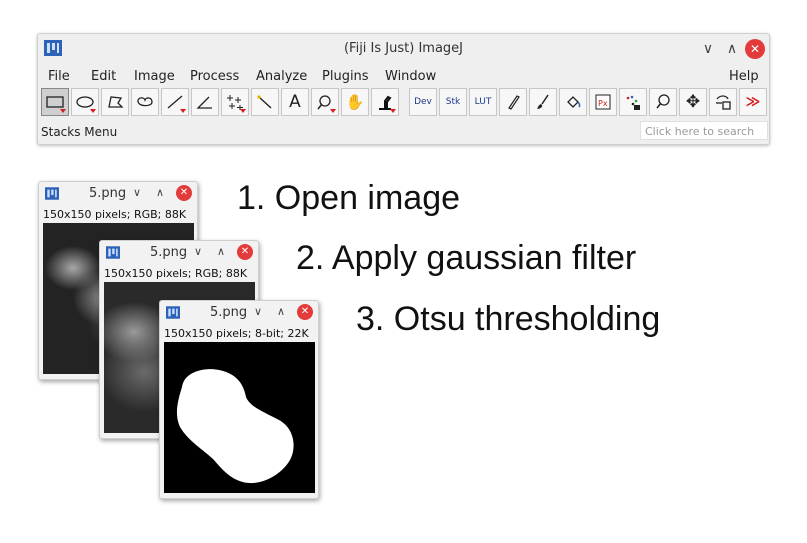 The height and width of the screenshot is (543, 807). I want to click on flood-fill-tool, so click(573, 102).